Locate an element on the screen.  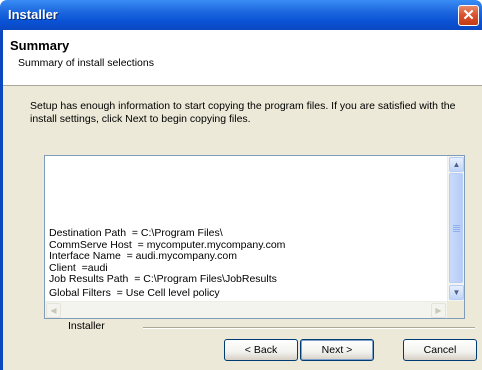
close-icon: ✕ is located at coordinates (468, 15).